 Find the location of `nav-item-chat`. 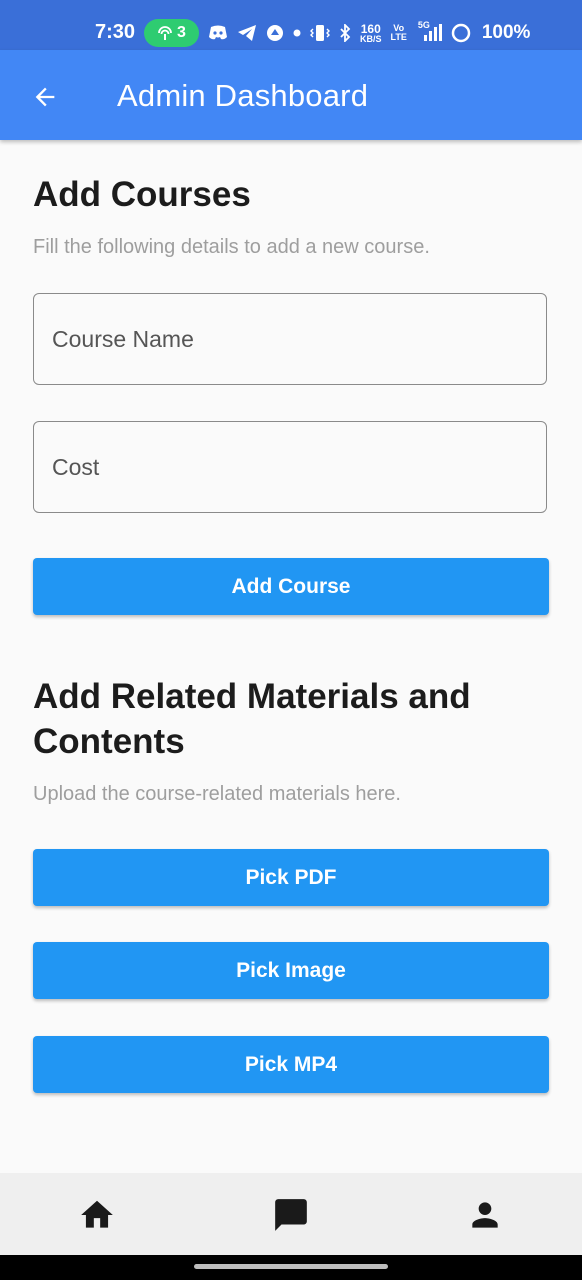

nav-item-chat is located at coordinates (291, 1215).